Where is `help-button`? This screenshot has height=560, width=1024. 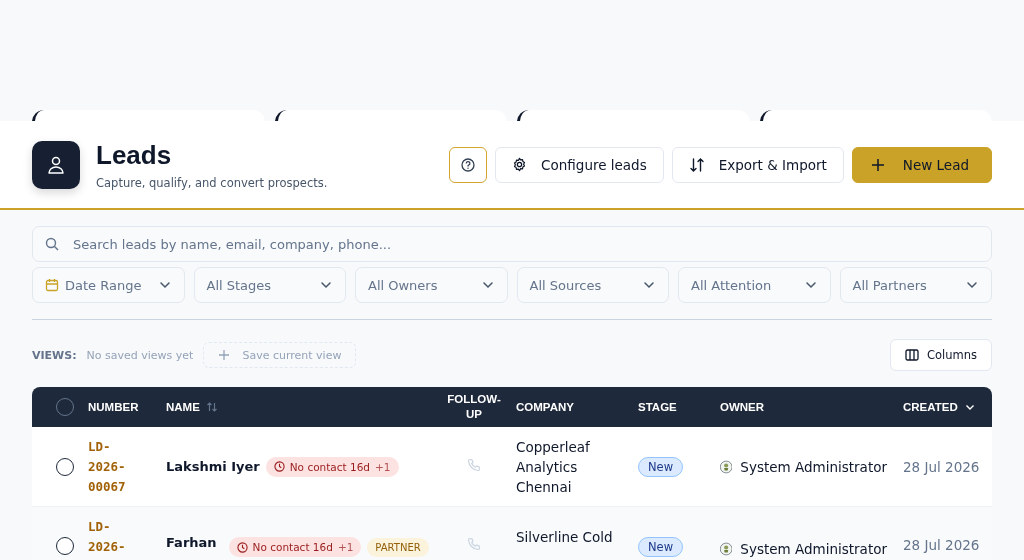
help-button is located at coordinates (468, 164).